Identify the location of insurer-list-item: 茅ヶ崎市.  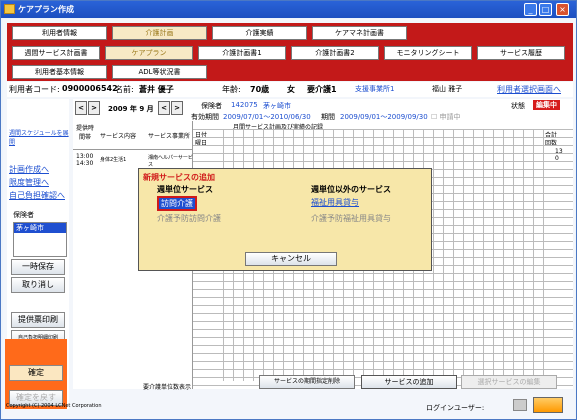
(40, 228).